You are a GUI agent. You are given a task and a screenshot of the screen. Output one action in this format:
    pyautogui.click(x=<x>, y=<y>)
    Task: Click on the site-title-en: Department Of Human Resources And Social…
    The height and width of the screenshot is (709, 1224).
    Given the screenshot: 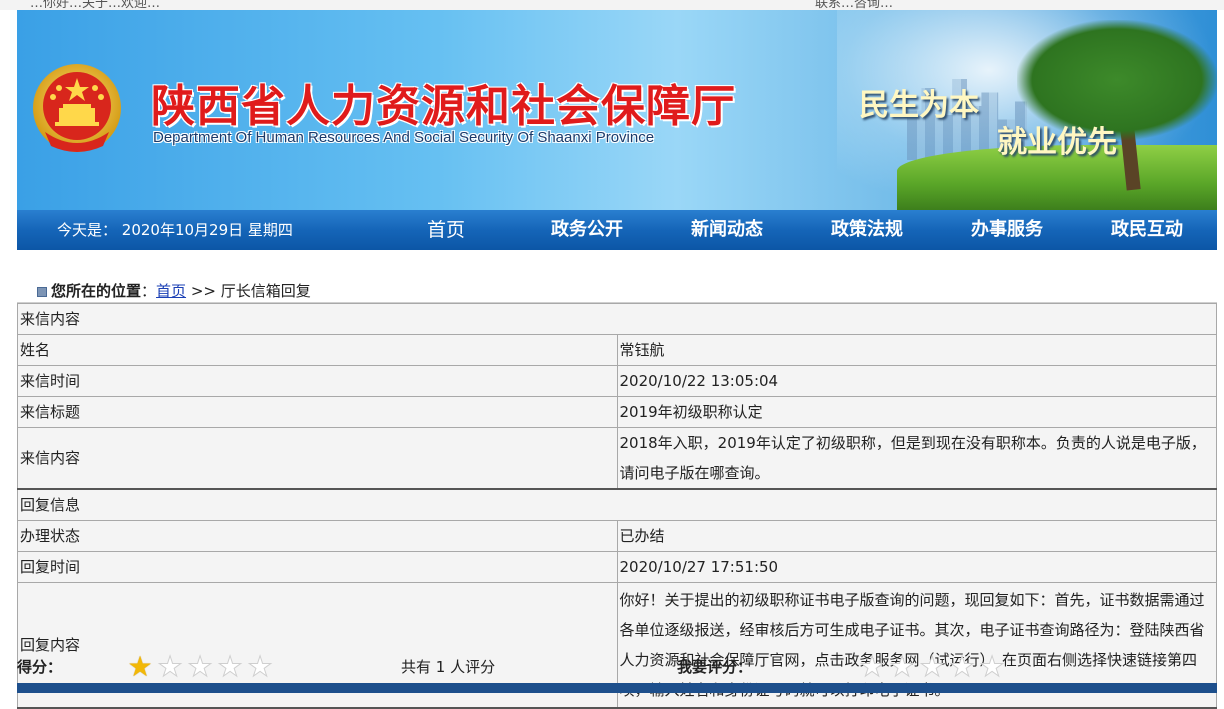 What is the action you would take?
    pyautogui.click(x=404, y=137)
    